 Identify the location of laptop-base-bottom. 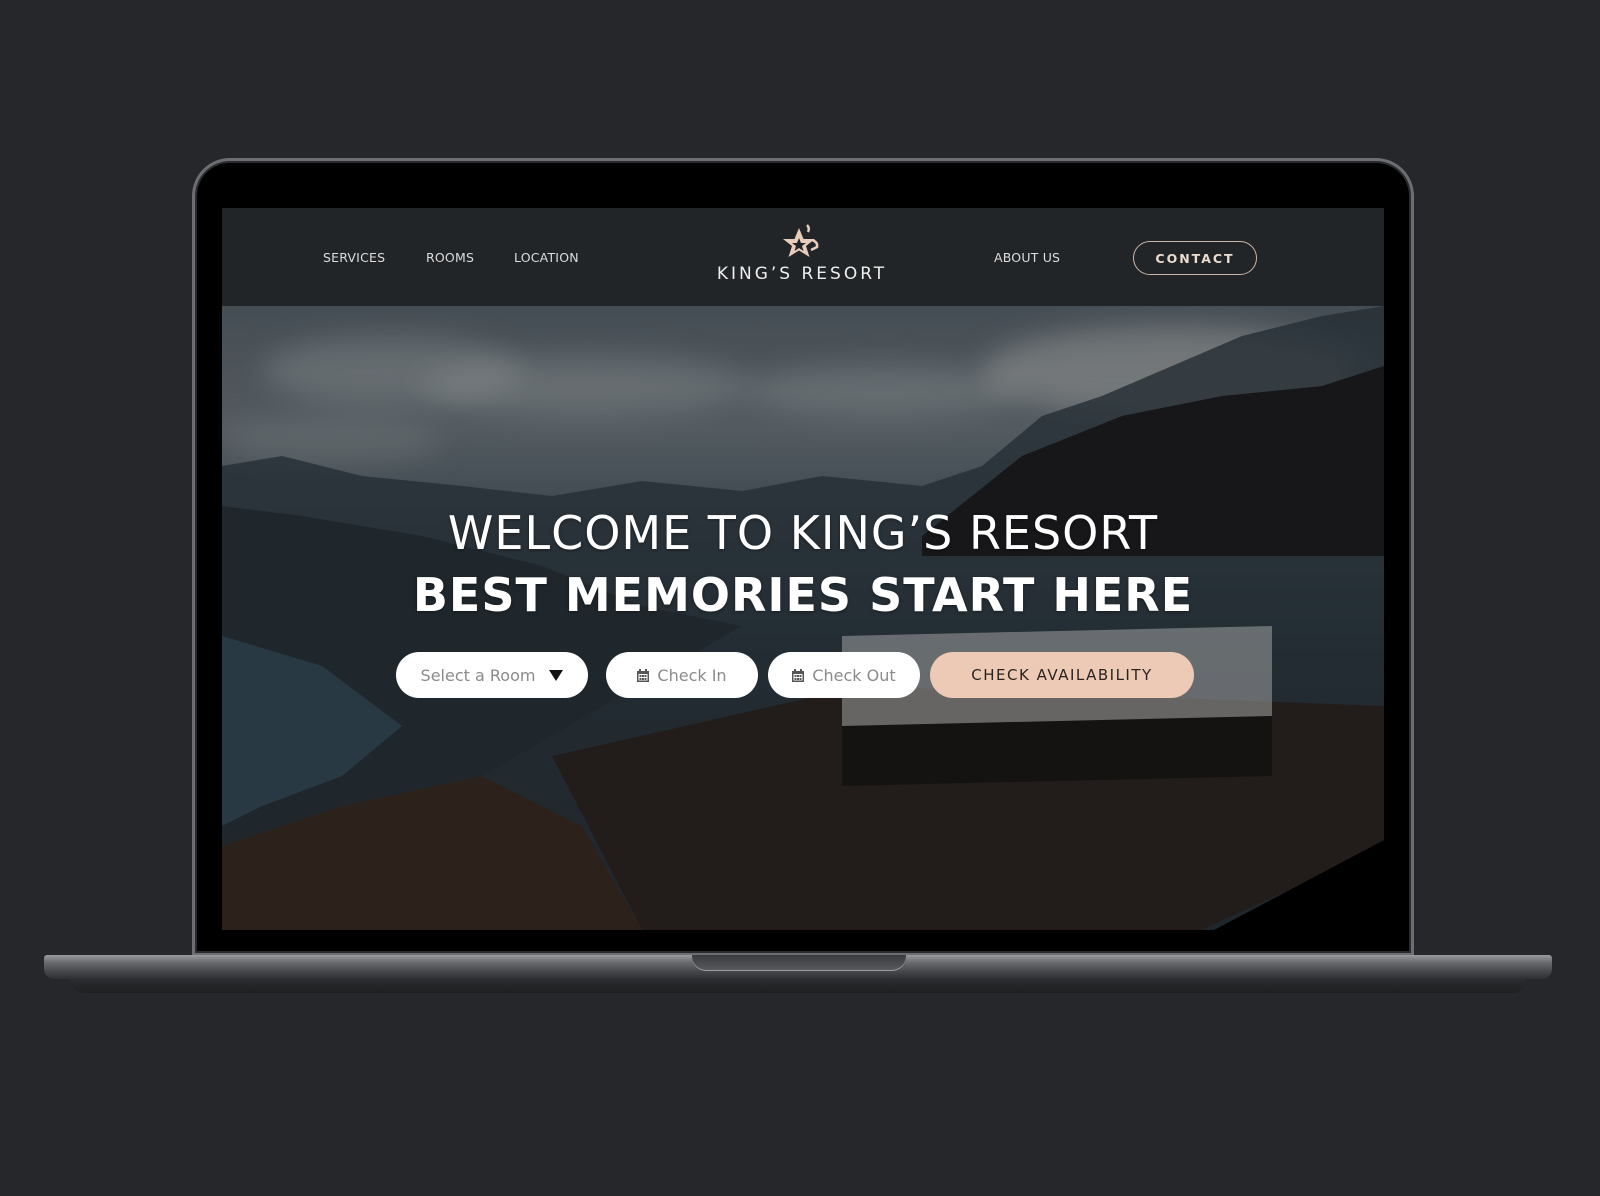
(798, 986).